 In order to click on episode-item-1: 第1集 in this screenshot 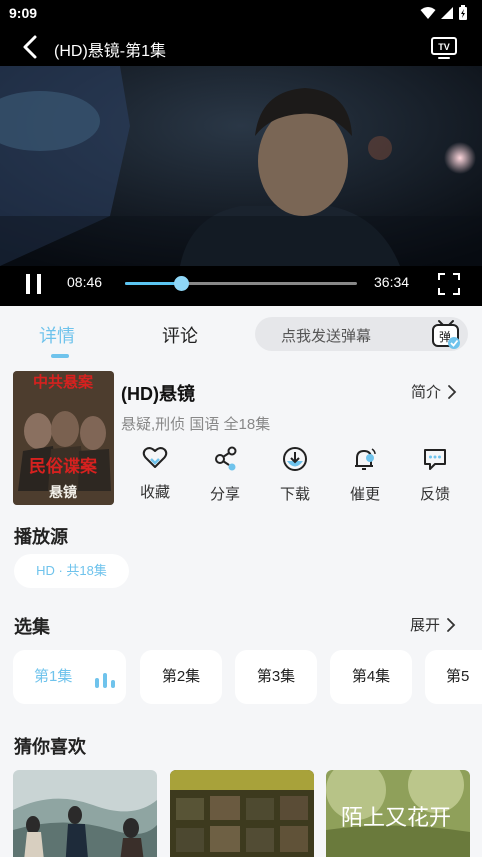, I will do `click(69, 677)`.